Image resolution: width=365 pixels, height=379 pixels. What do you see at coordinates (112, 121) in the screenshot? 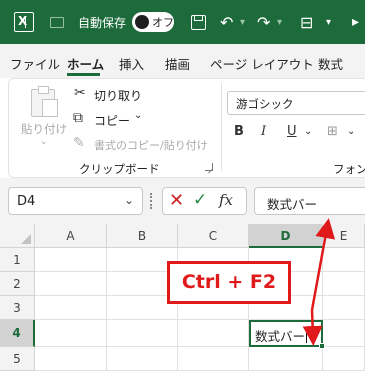
I see `copy-label: コピー` at bounding box center [112, 121].